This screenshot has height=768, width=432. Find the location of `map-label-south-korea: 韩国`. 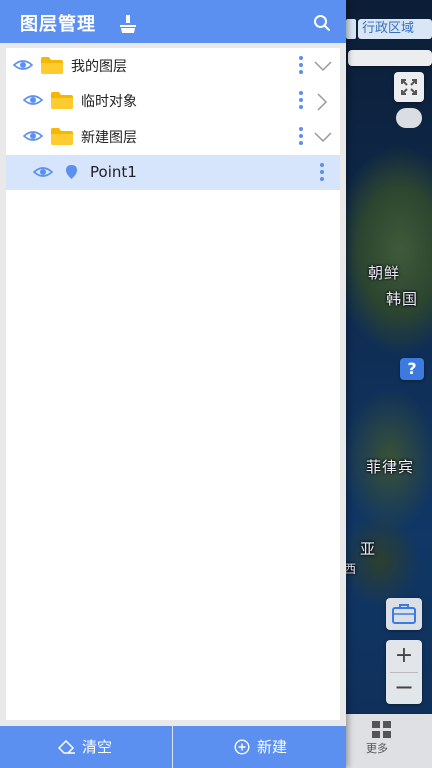

map-label-south-korea: 韩国 is located at coordinates (402, 299).